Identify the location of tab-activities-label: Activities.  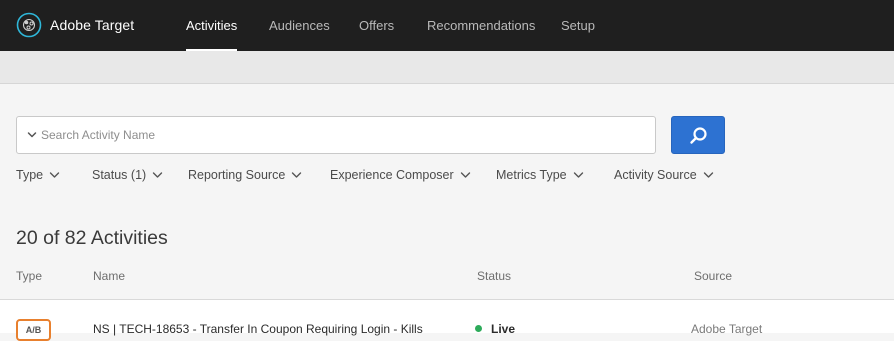
(212, 25).